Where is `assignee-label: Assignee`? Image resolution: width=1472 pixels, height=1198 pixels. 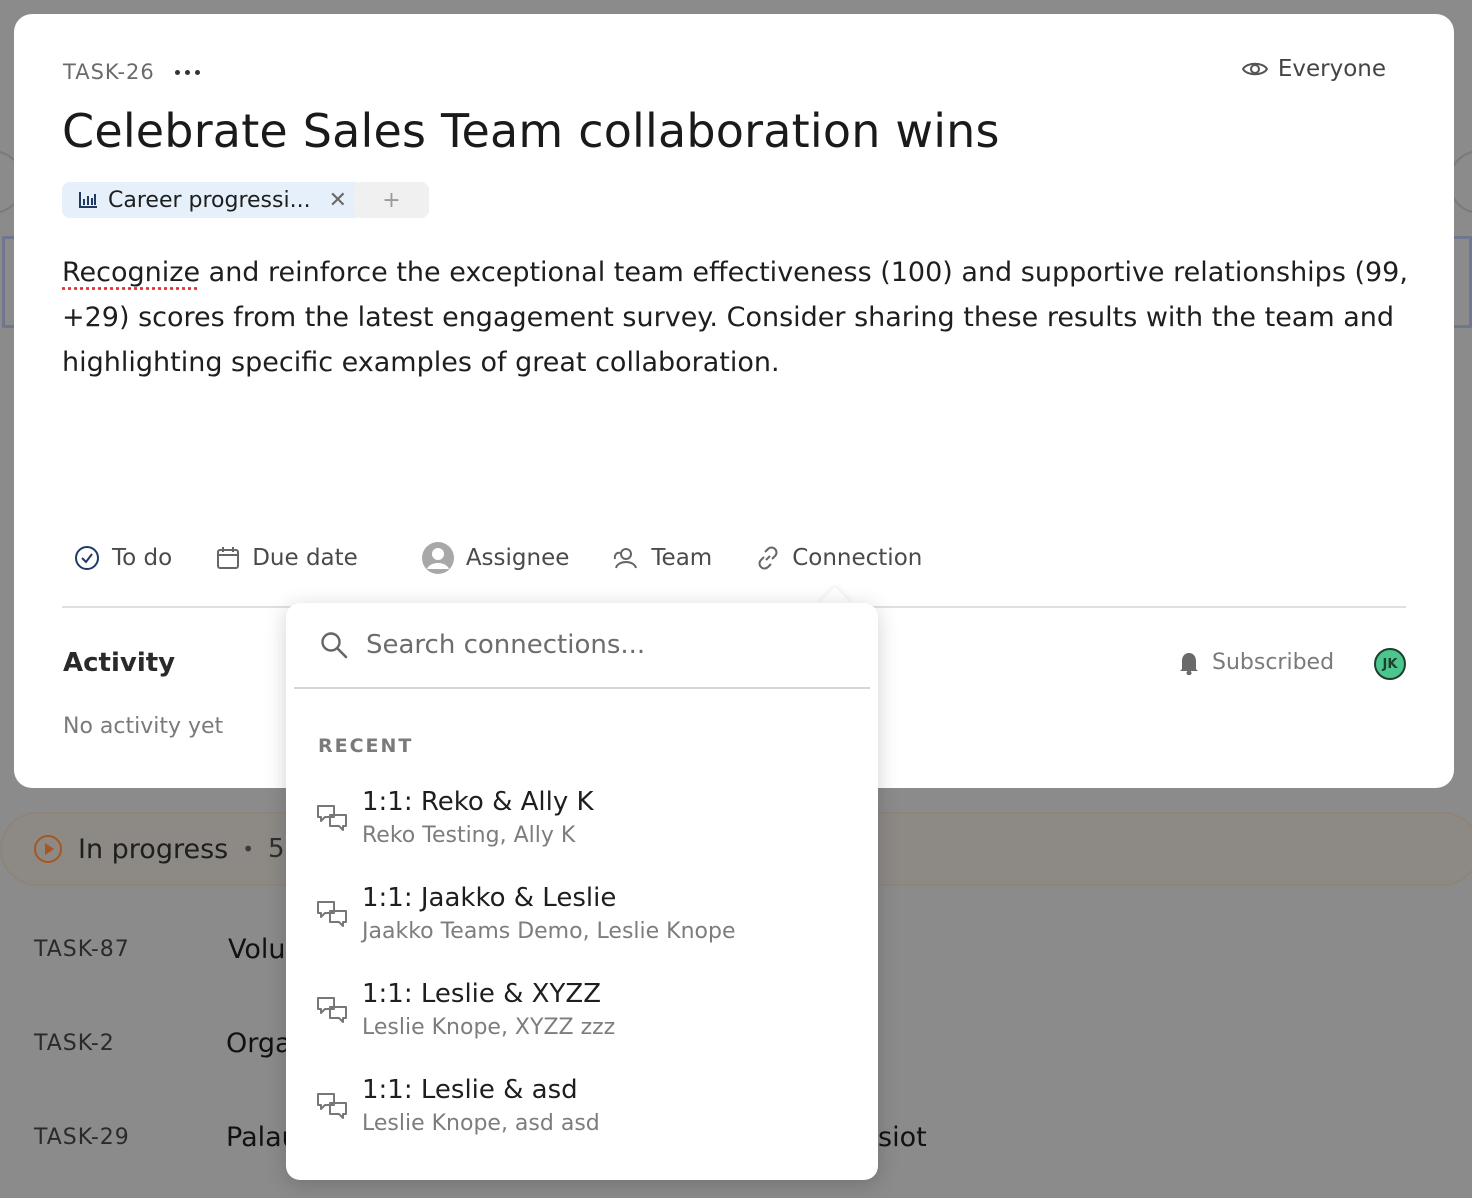
assignee-label: Assignee is located at coordinates (517, 558).